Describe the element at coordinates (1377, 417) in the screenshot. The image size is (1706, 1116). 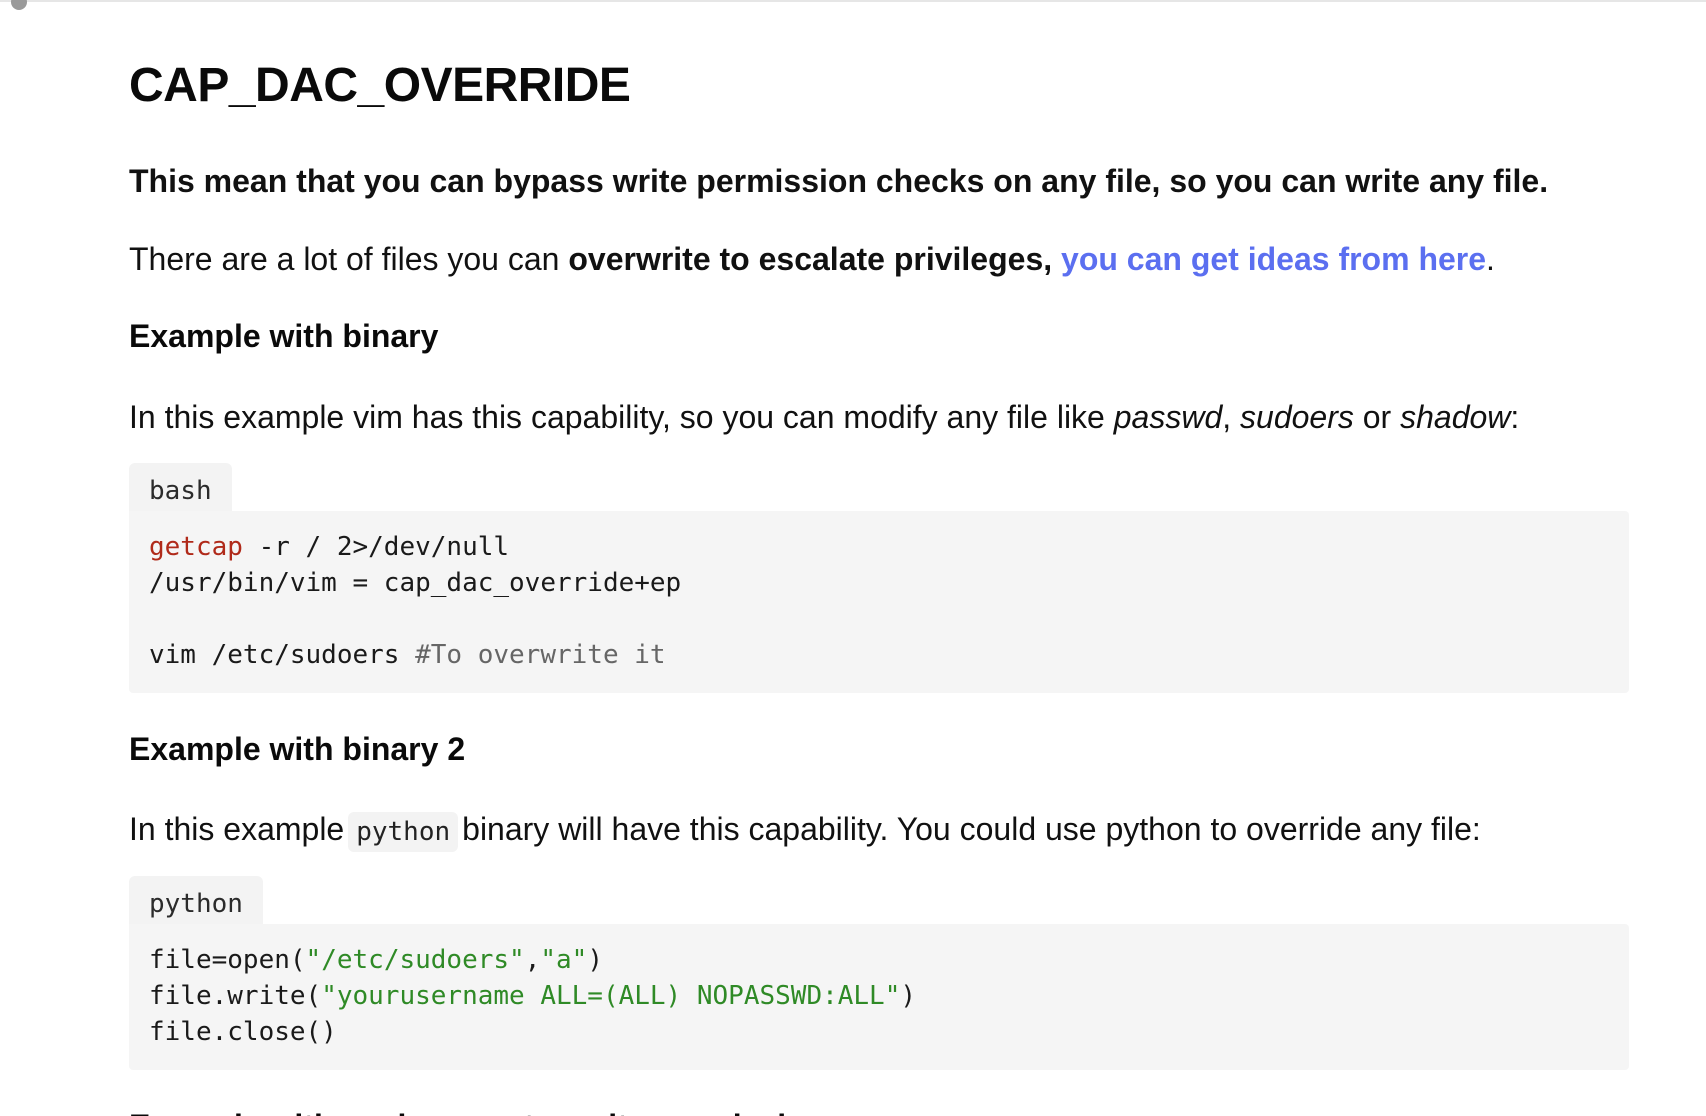
I see `separator: or` at that location.